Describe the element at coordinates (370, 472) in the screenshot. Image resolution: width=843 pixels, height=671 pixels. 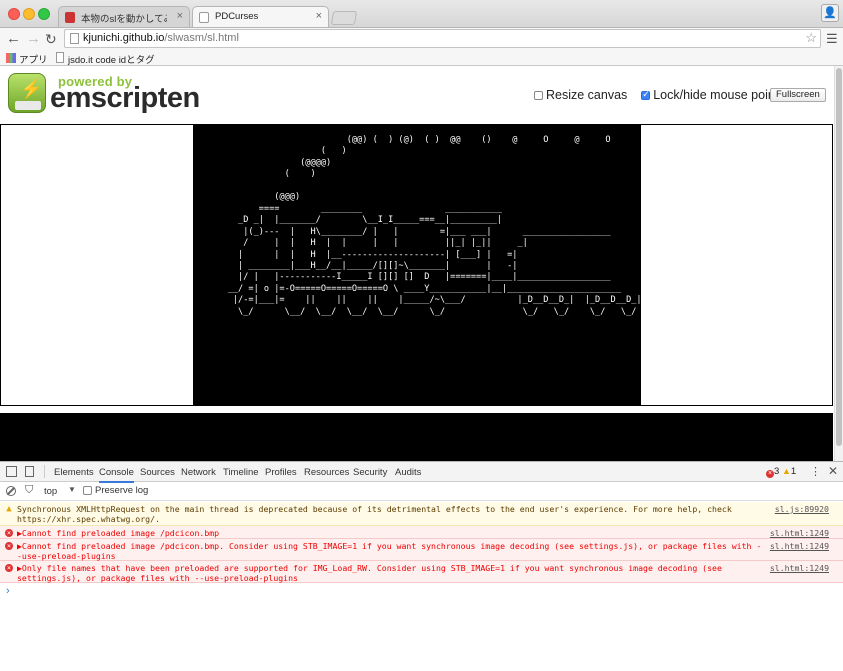
I see `tab-security: Security` at that location.